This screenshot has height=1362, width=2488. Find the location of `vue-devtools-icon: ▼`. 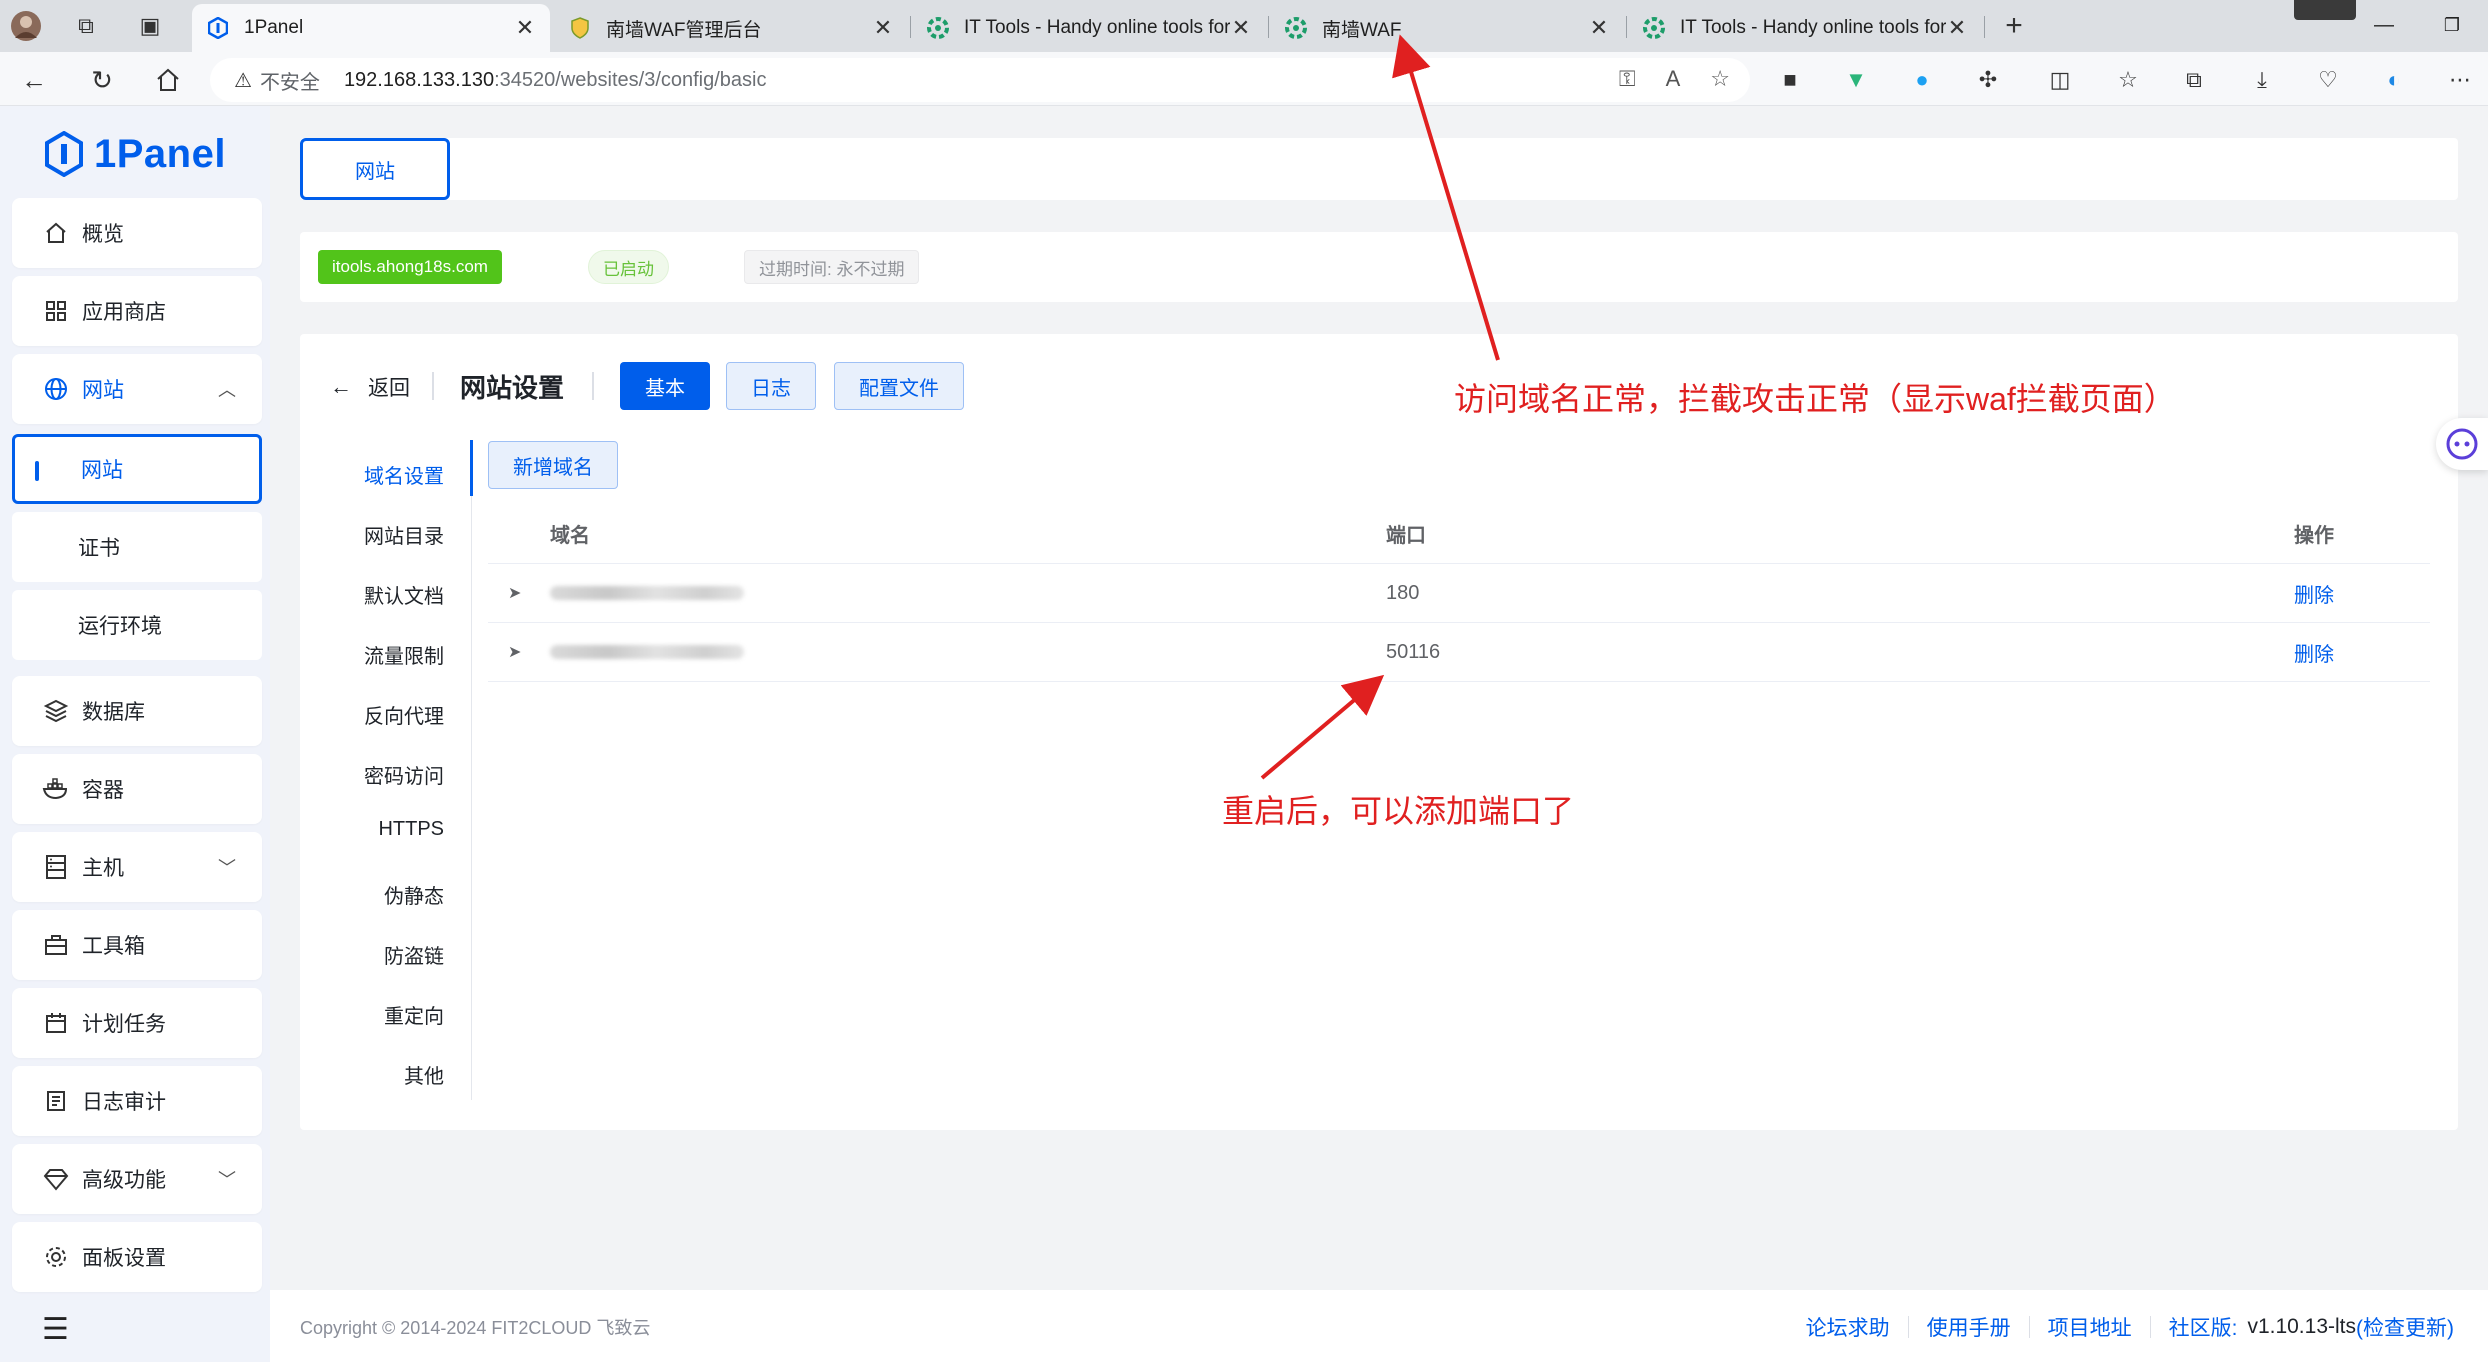

vue-devtools-icon: ▼ is located at coordinates (1856, 80).